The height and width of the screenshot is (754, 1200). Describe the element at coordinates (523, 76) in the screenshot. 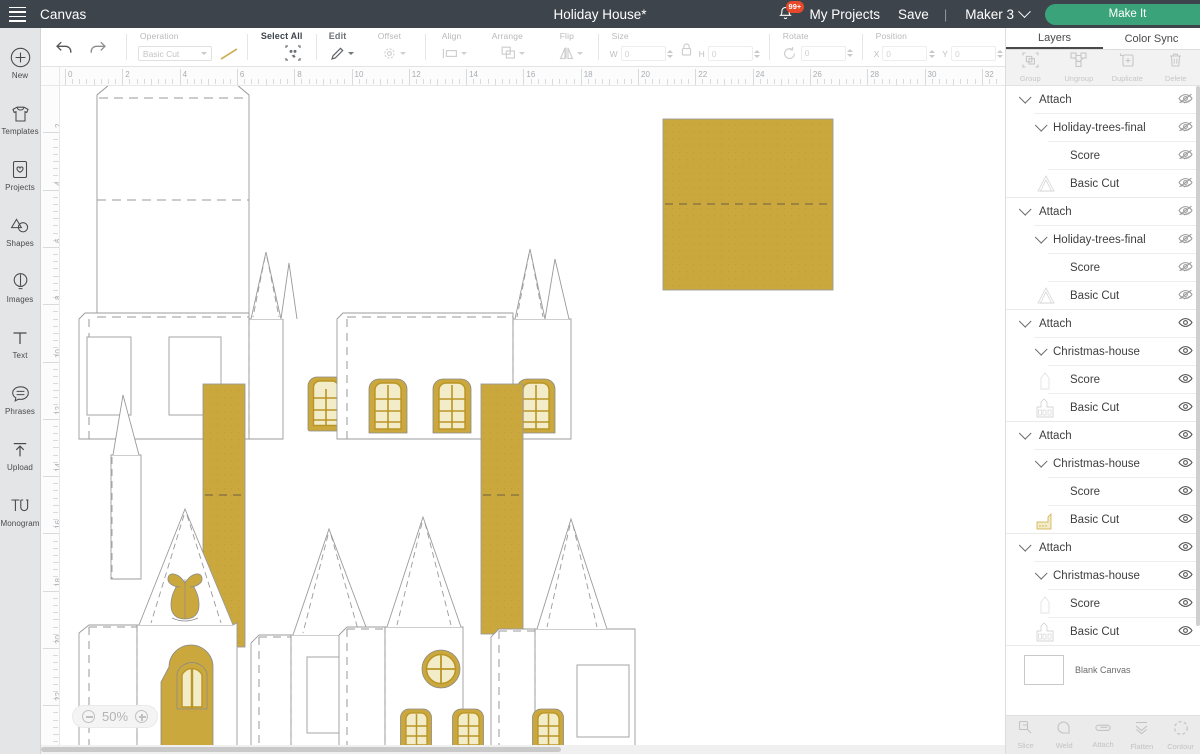

I see `horizontal-ruler: 0 2 4 6 8 10 12 14 16 18 20 22 24 26 28 30 32` at that location.